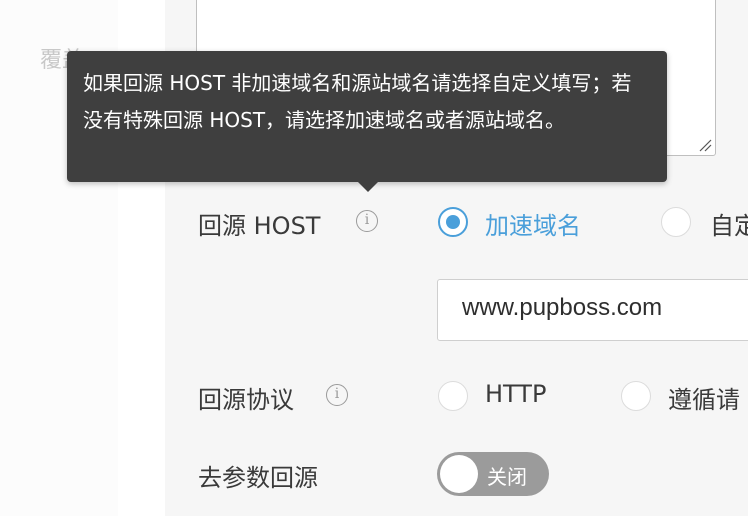 The image size is (748, 516). Describe the element at coordinates (729, 223) in the screenshot. I see `radio-custom-label: 自定` at that location.